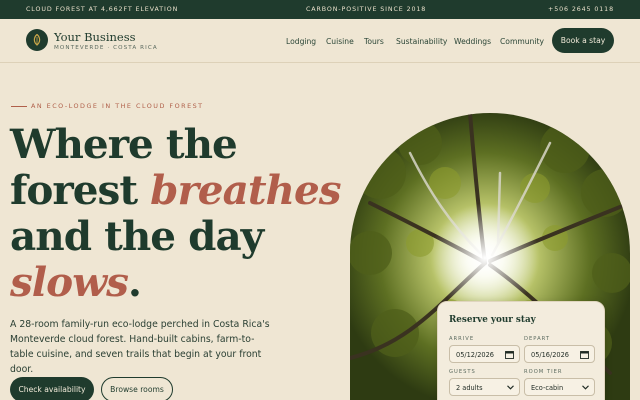 Image resolution: width=640 pixels, height=400 pixels. Describe the element at coordinates (462, 339) in the screenshot. I see `arrive-label: ARRIVE` at that location.